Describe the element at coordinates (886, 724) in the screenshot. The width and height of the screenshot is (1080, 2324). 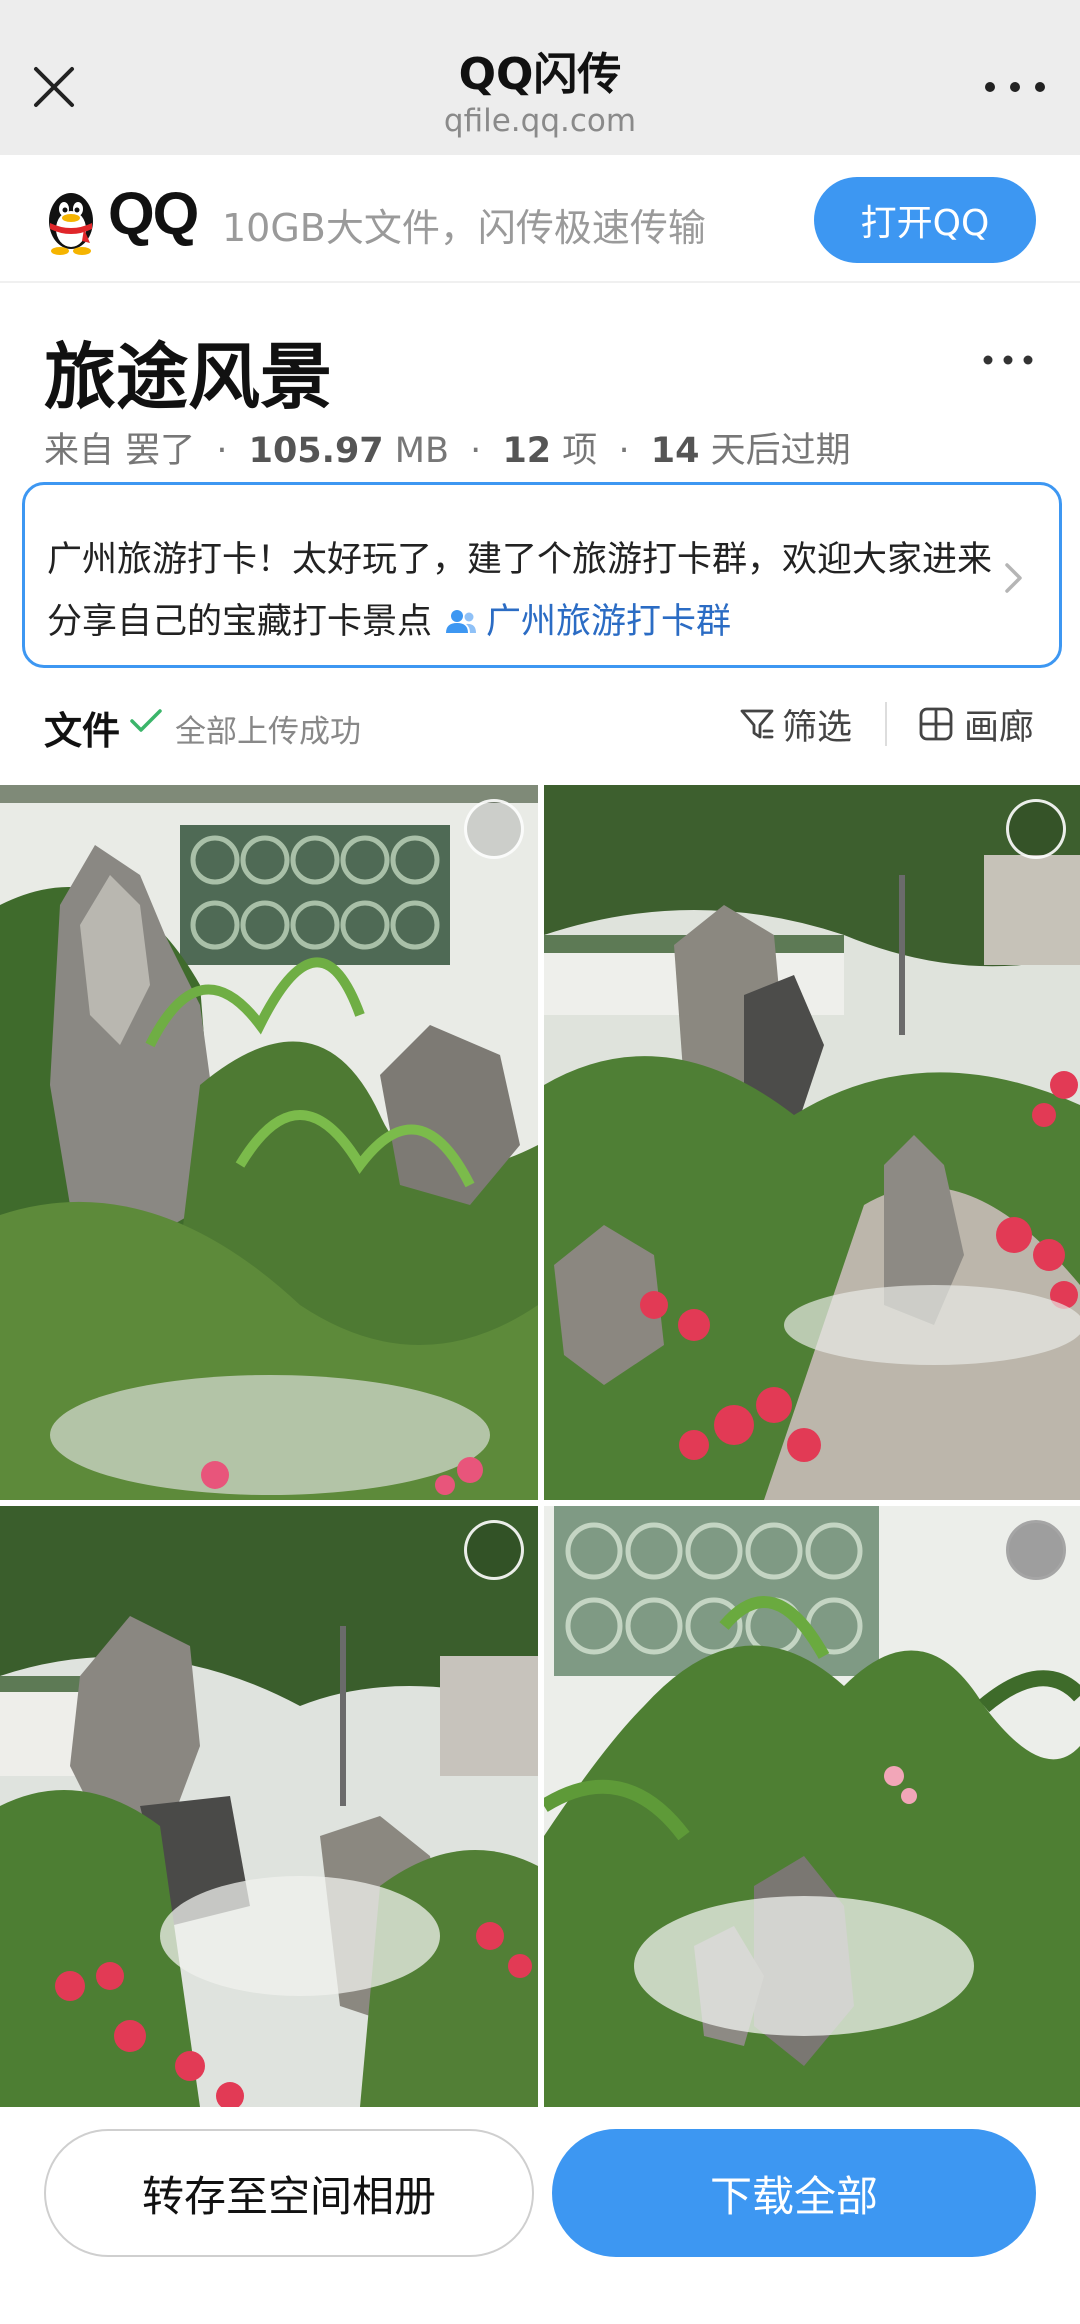
I see `toolbar-divider` at that location.